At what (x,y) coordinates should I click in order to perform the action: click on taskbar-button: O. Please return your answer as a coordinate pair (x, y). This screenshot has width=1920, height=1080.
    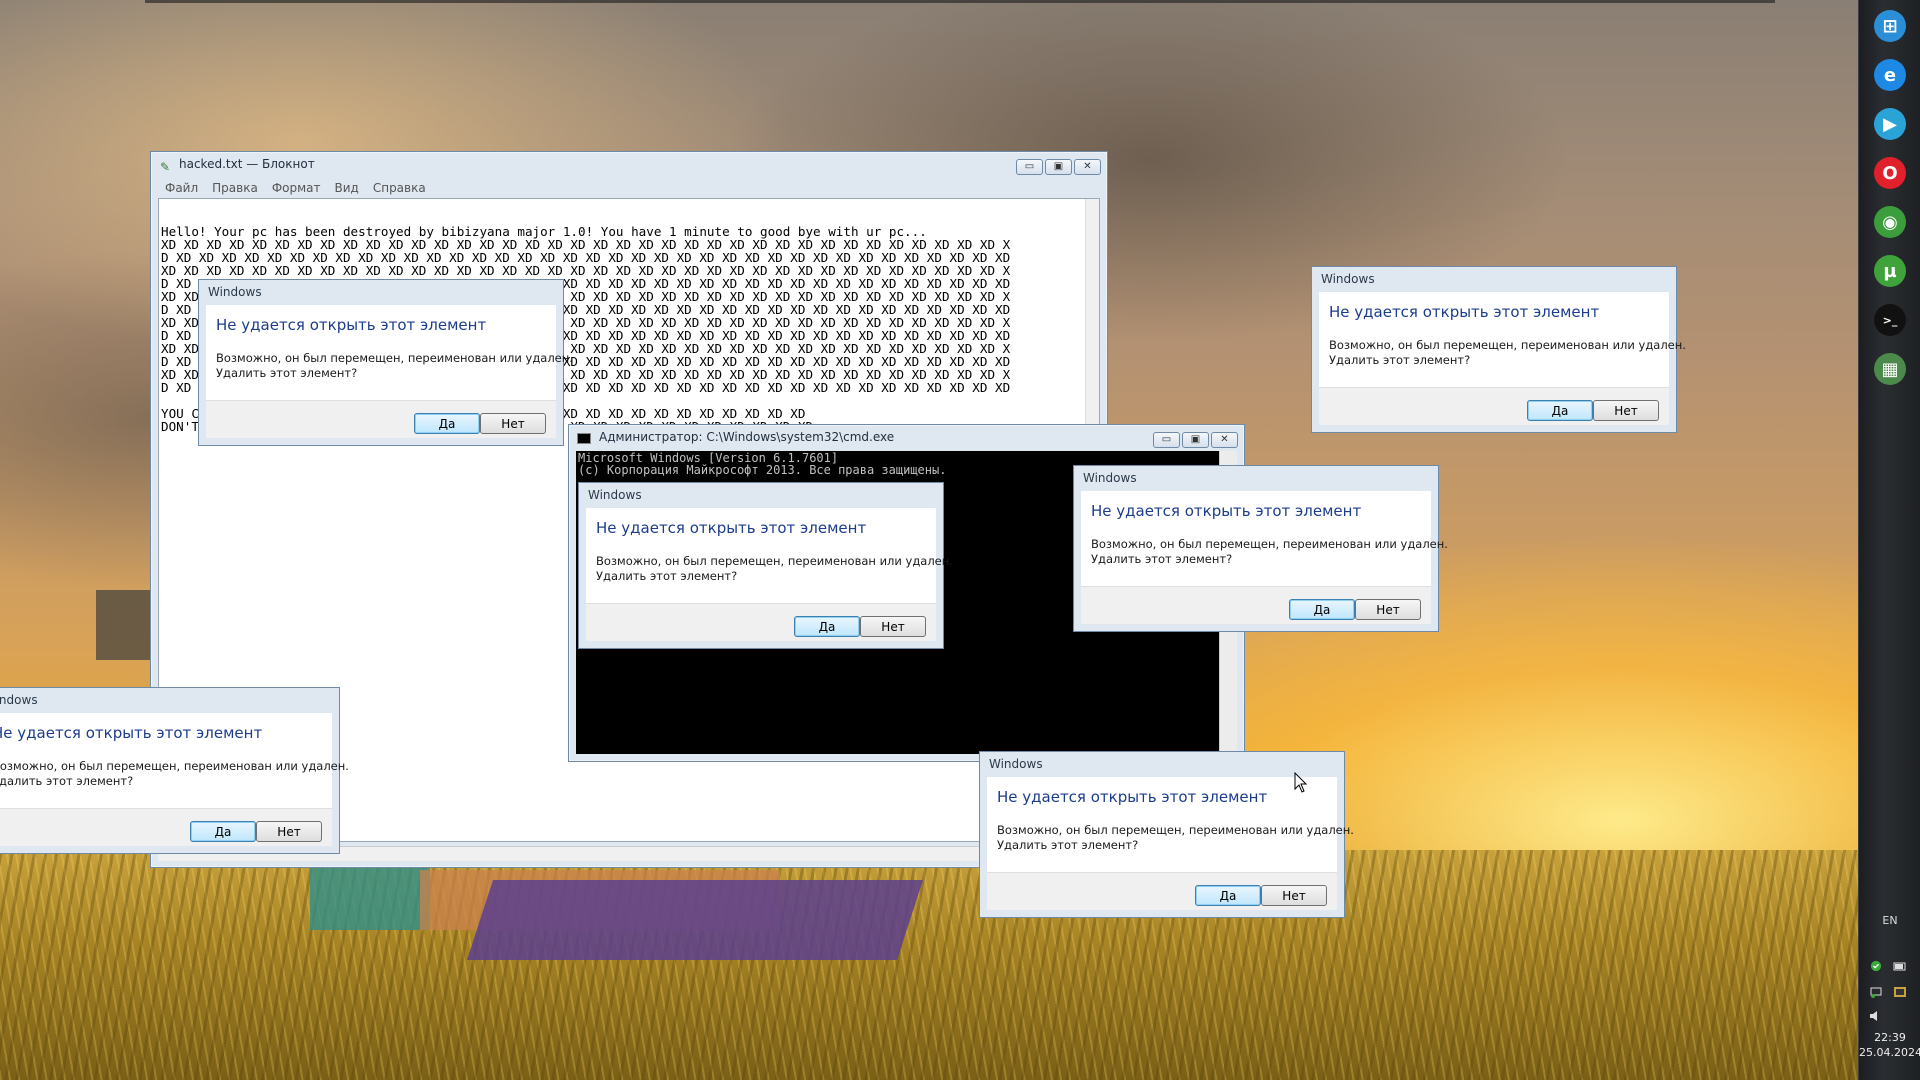
    Looking at the image, I should click on (1890, 173).